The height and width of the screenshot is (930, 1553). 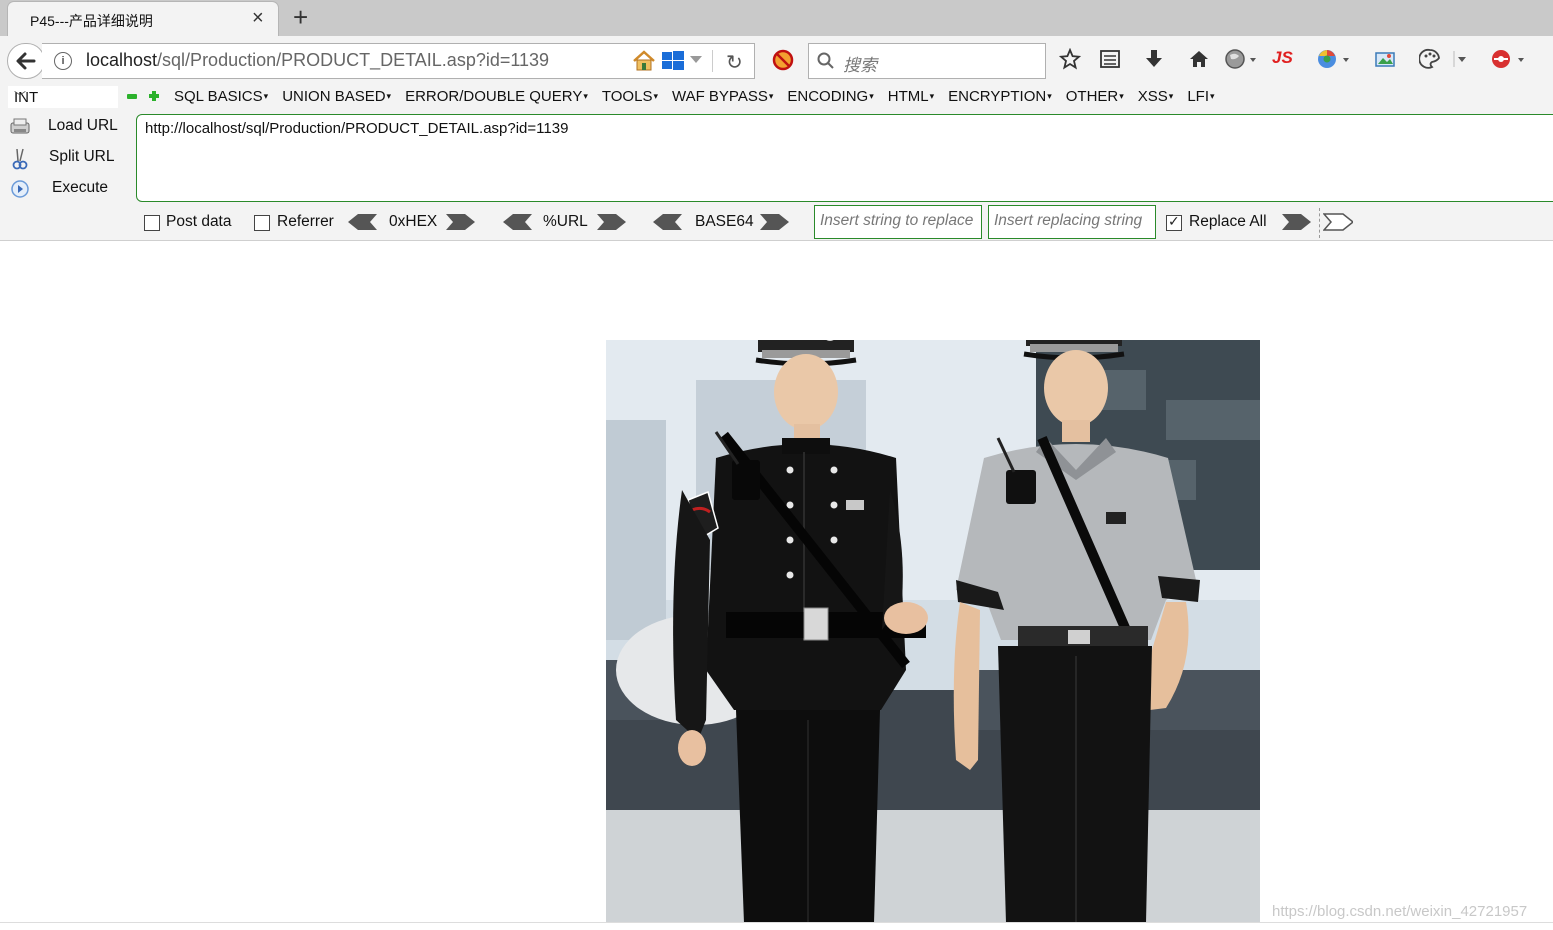 I want to click on divider, so click(x=776, y=922).